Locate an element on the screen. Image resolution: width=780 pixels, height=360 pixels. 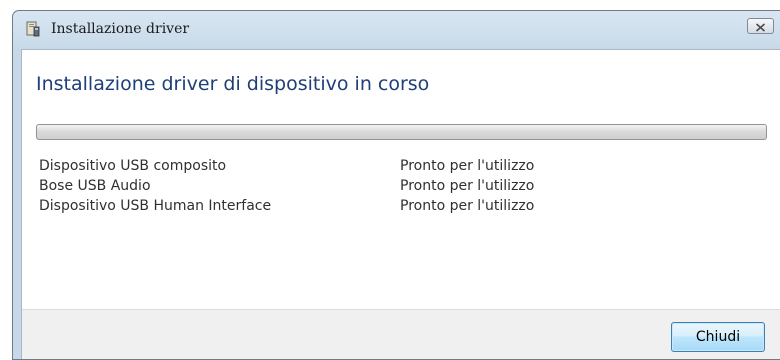
device-name: Dispositivo USB composito is located at coordinates (133, 166).